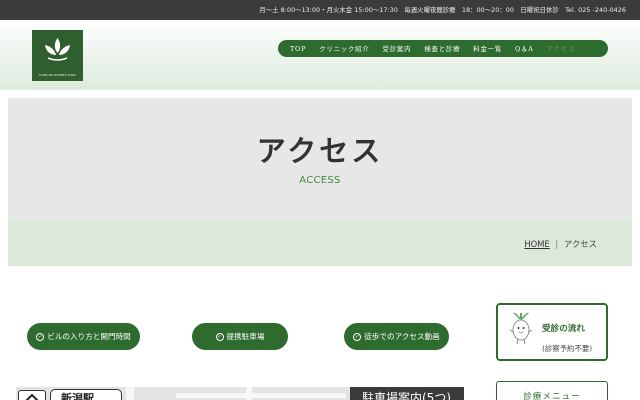  Describe the element at coordinates (487, 48) in the screenshot. I see `nav-fees: 料金一覧` at that location.